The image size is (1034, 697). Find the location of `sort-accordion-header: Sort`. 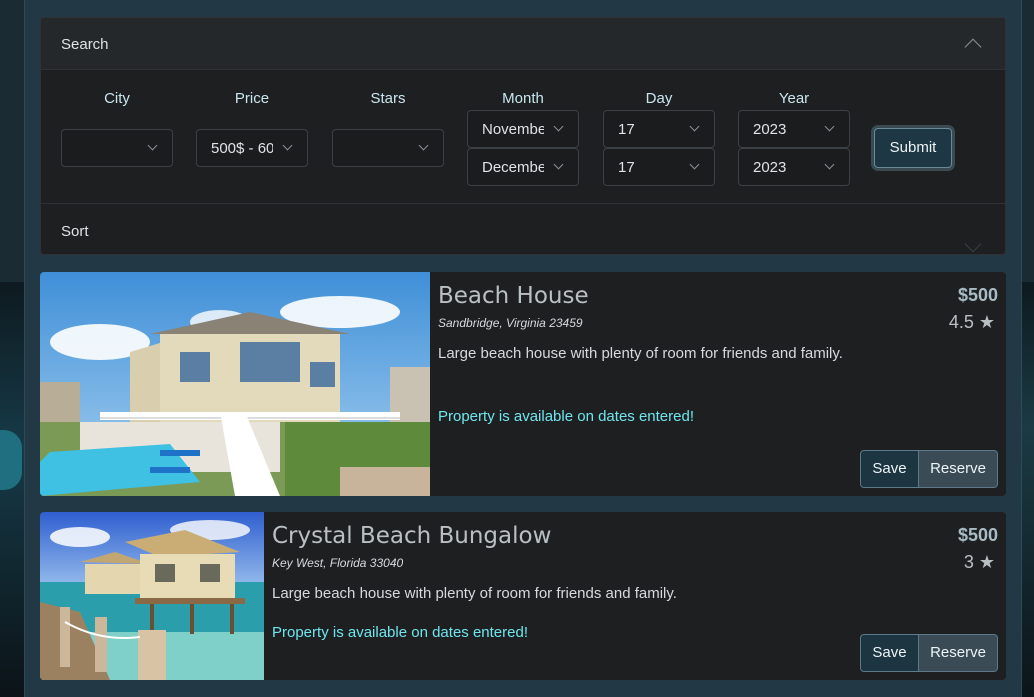

sort-accordion-header: Sort is located at coordinates (523, 228).